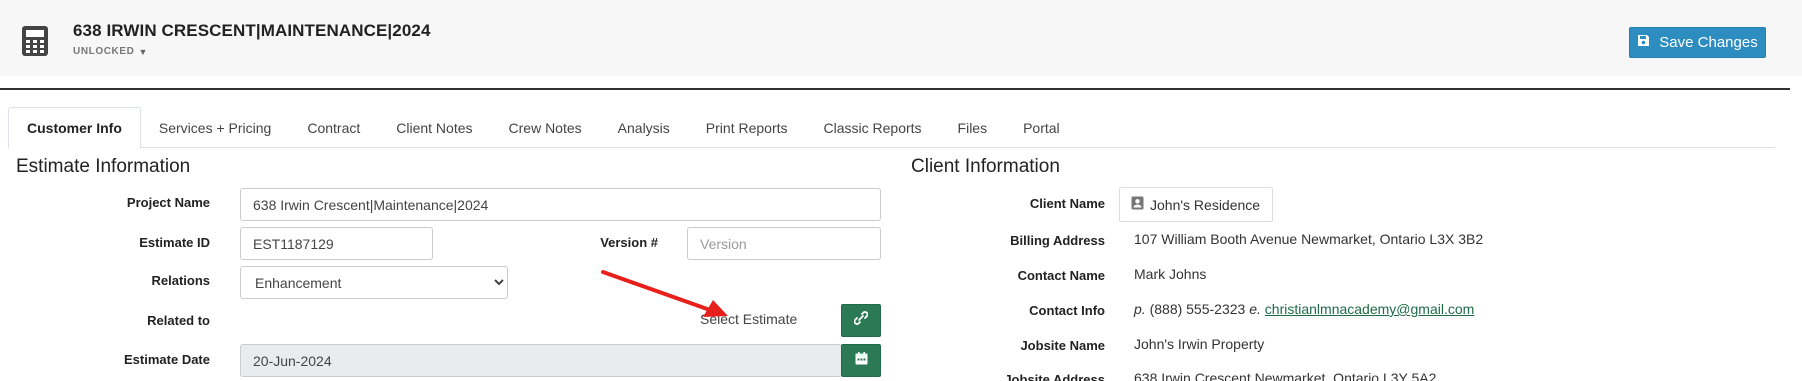  Describe the element at coordinates (1643, 42) in the screenshot. I see `floppy-disk-icon` at that location.